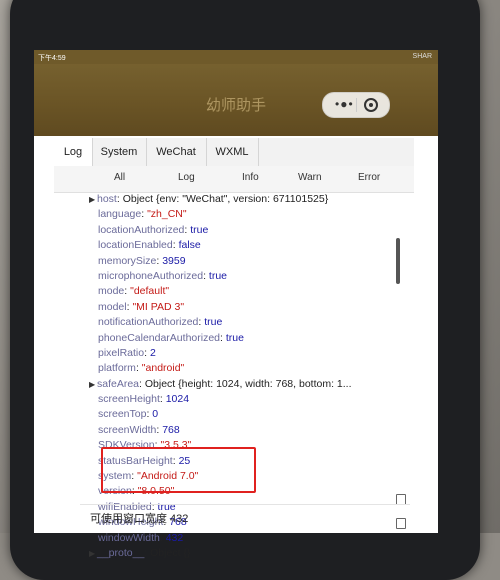  I want to click on console-tabs: Log System WeChat WXML, so click(234, 152).